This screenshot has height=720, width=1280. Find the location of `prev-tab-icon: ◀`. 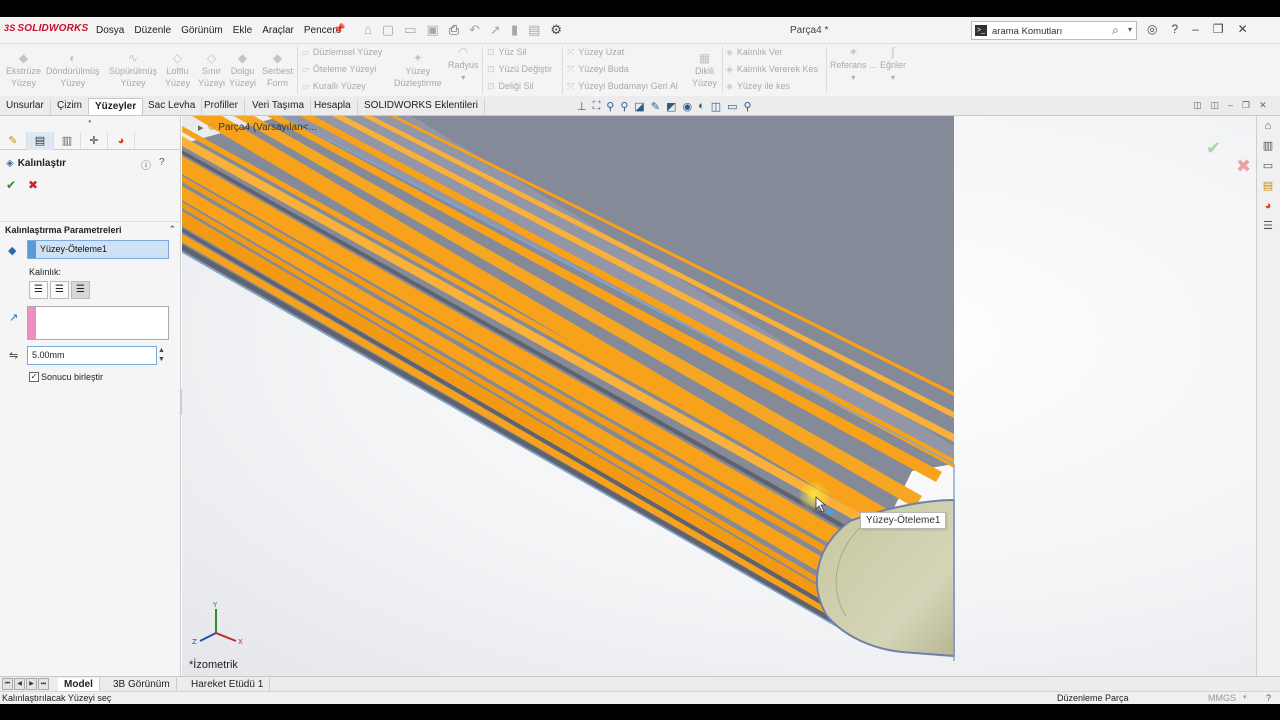

prev-tab-icon: ◀ is located at coordinates (19, 684).